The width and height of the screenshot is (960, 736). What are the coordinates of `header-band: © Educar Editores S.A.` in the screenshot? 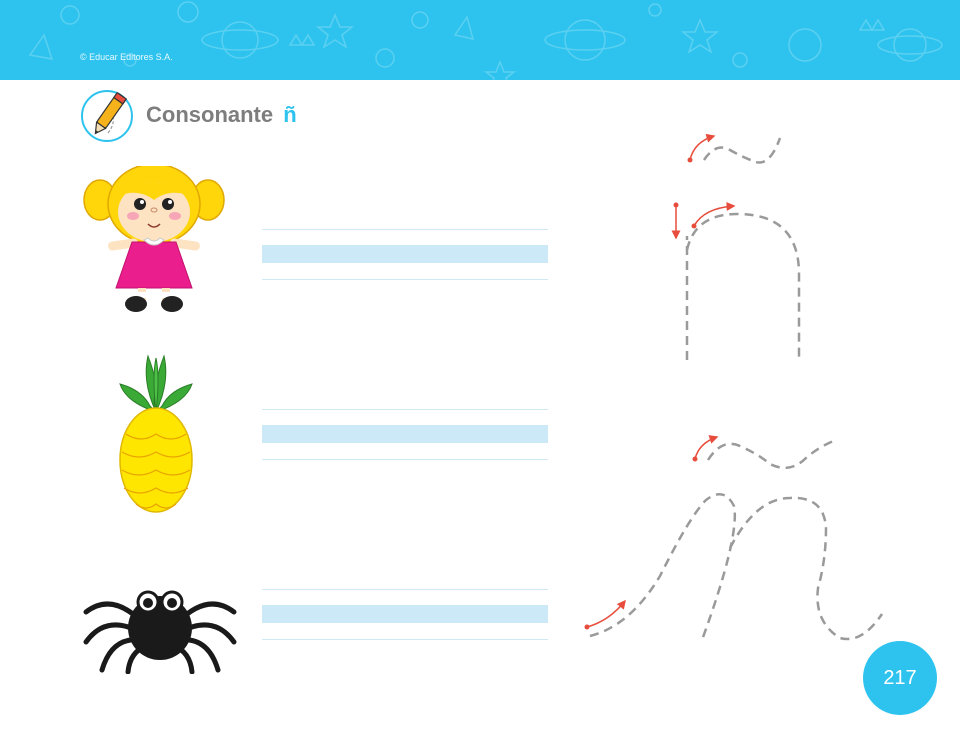 It's located at (480, 40).